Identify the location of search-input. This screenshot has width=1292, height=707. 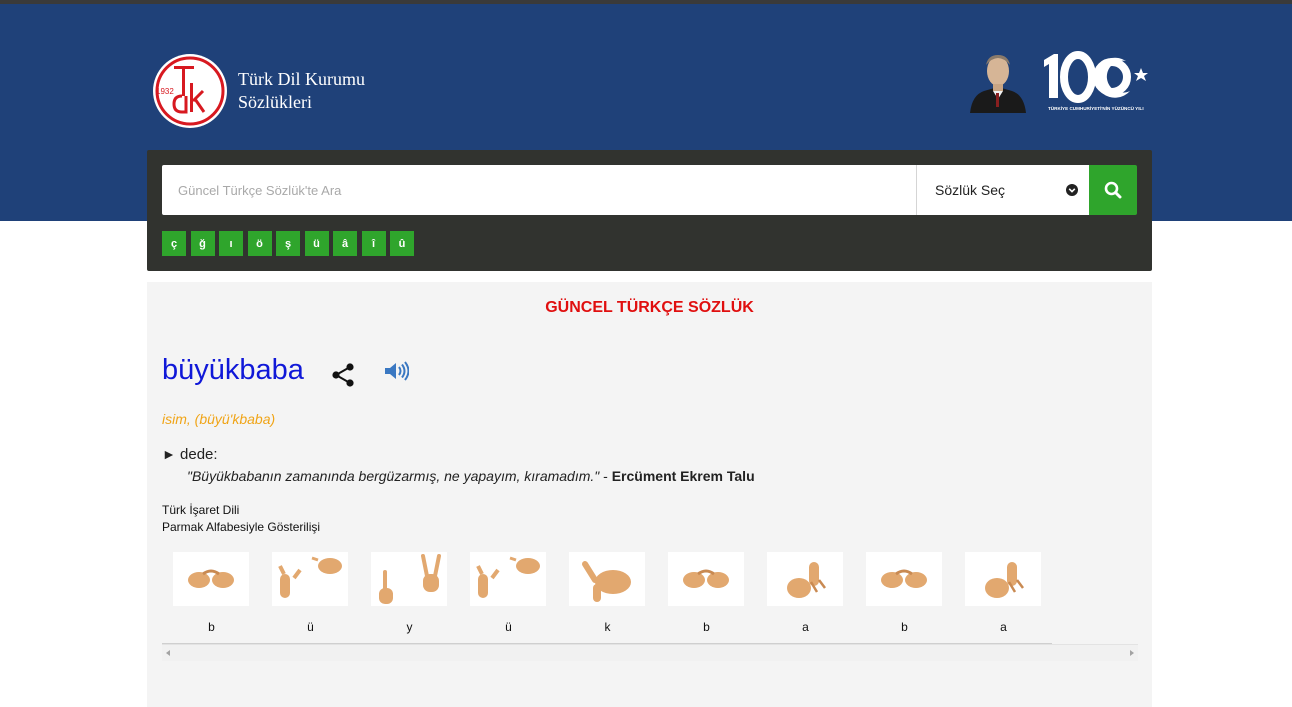
(539, 190).